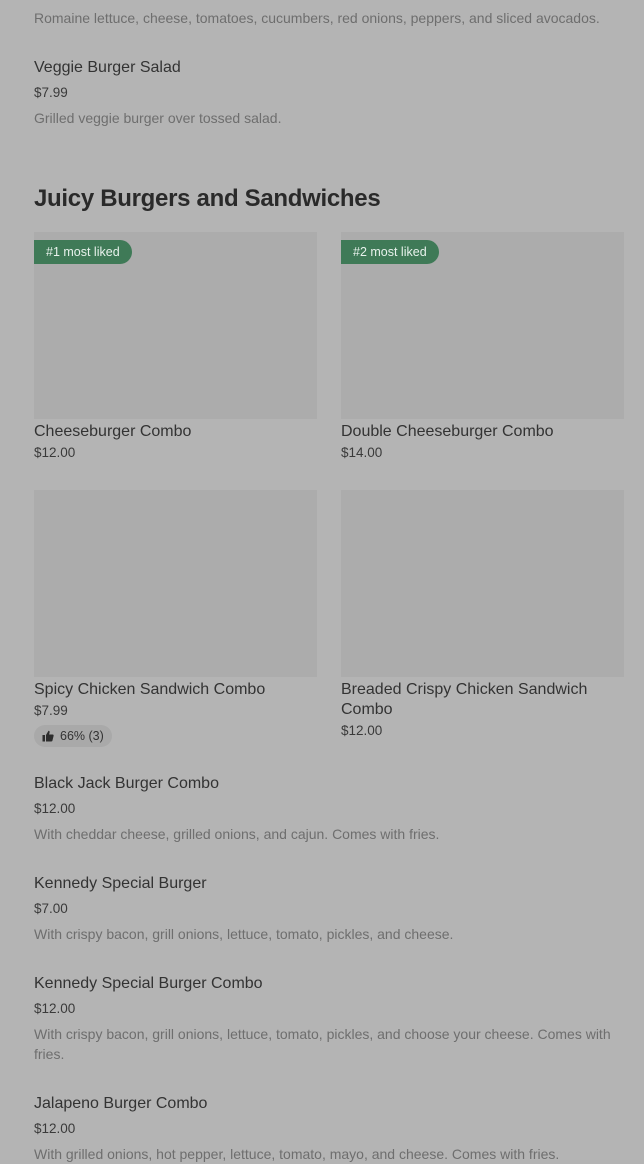 This screenshot has width=644, height=1164. What do you see at coordinates (113, 431) in the screenshot?
I see `menu-item-name: Cheeseburger Combo` at bounding box center [113, 431].